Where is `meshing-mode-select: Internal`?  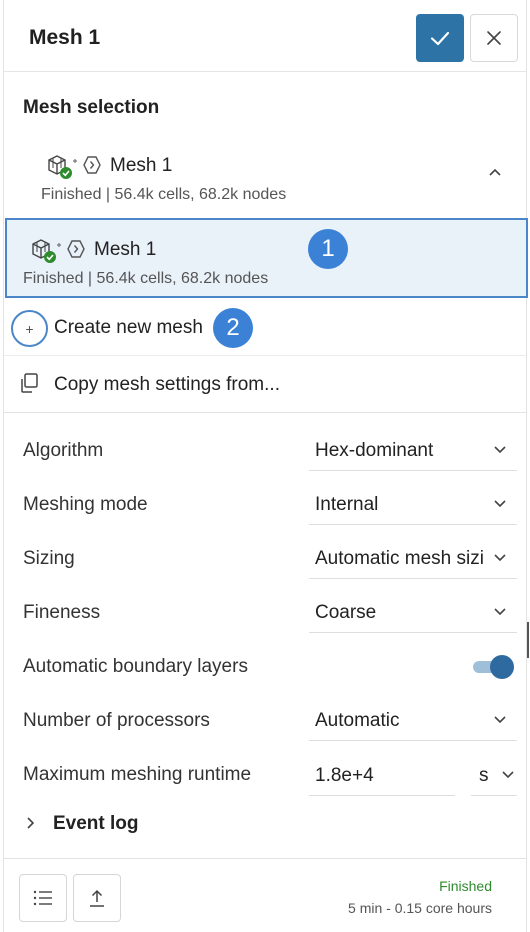 meshing-mode-select: Internal is located at coordinates (413, 505).